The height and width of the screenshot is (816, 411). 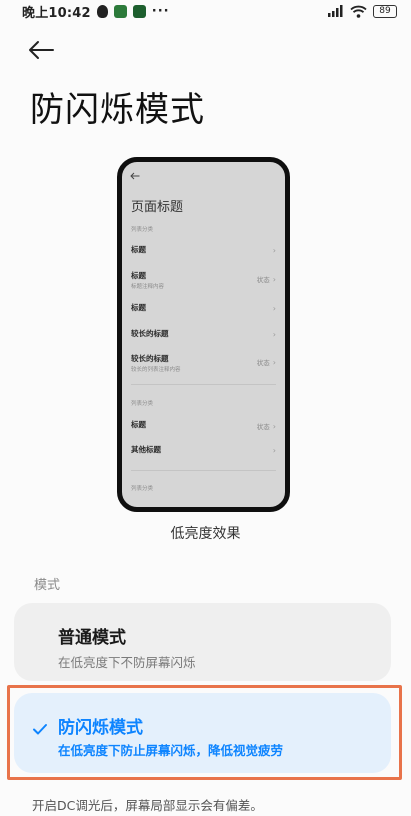 I want to click on footer-note: 开启DC调光后，屏幕局部显示会有偏差。, so click(x=147, y=805).